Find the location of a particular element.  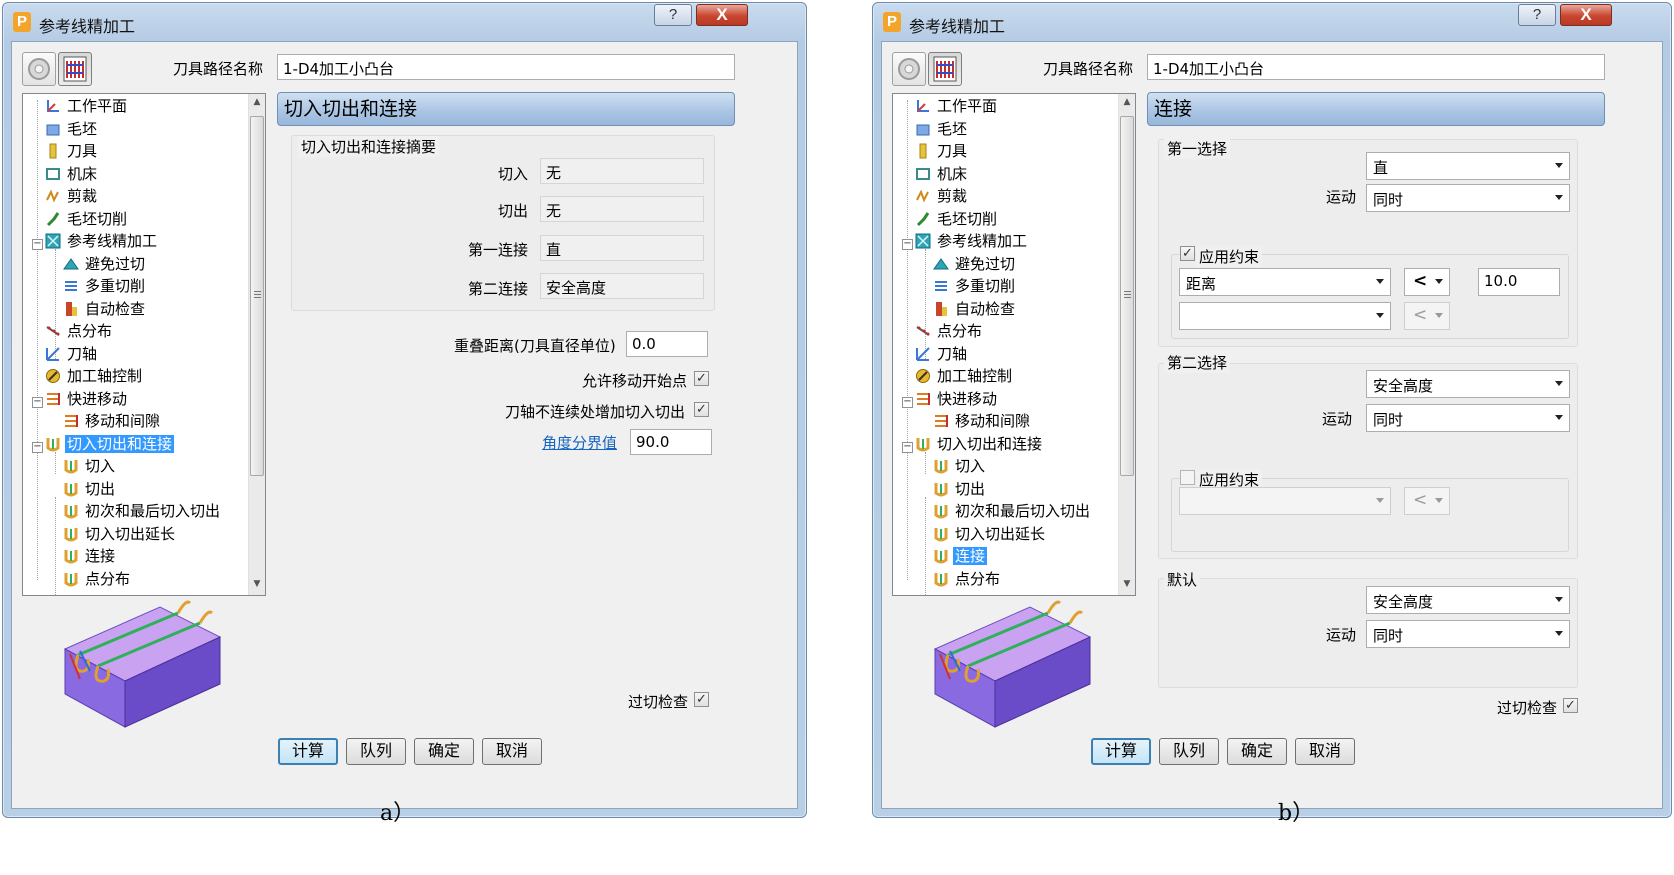

first-constraint-operator-select: < is located at coordinates (1427, 282).